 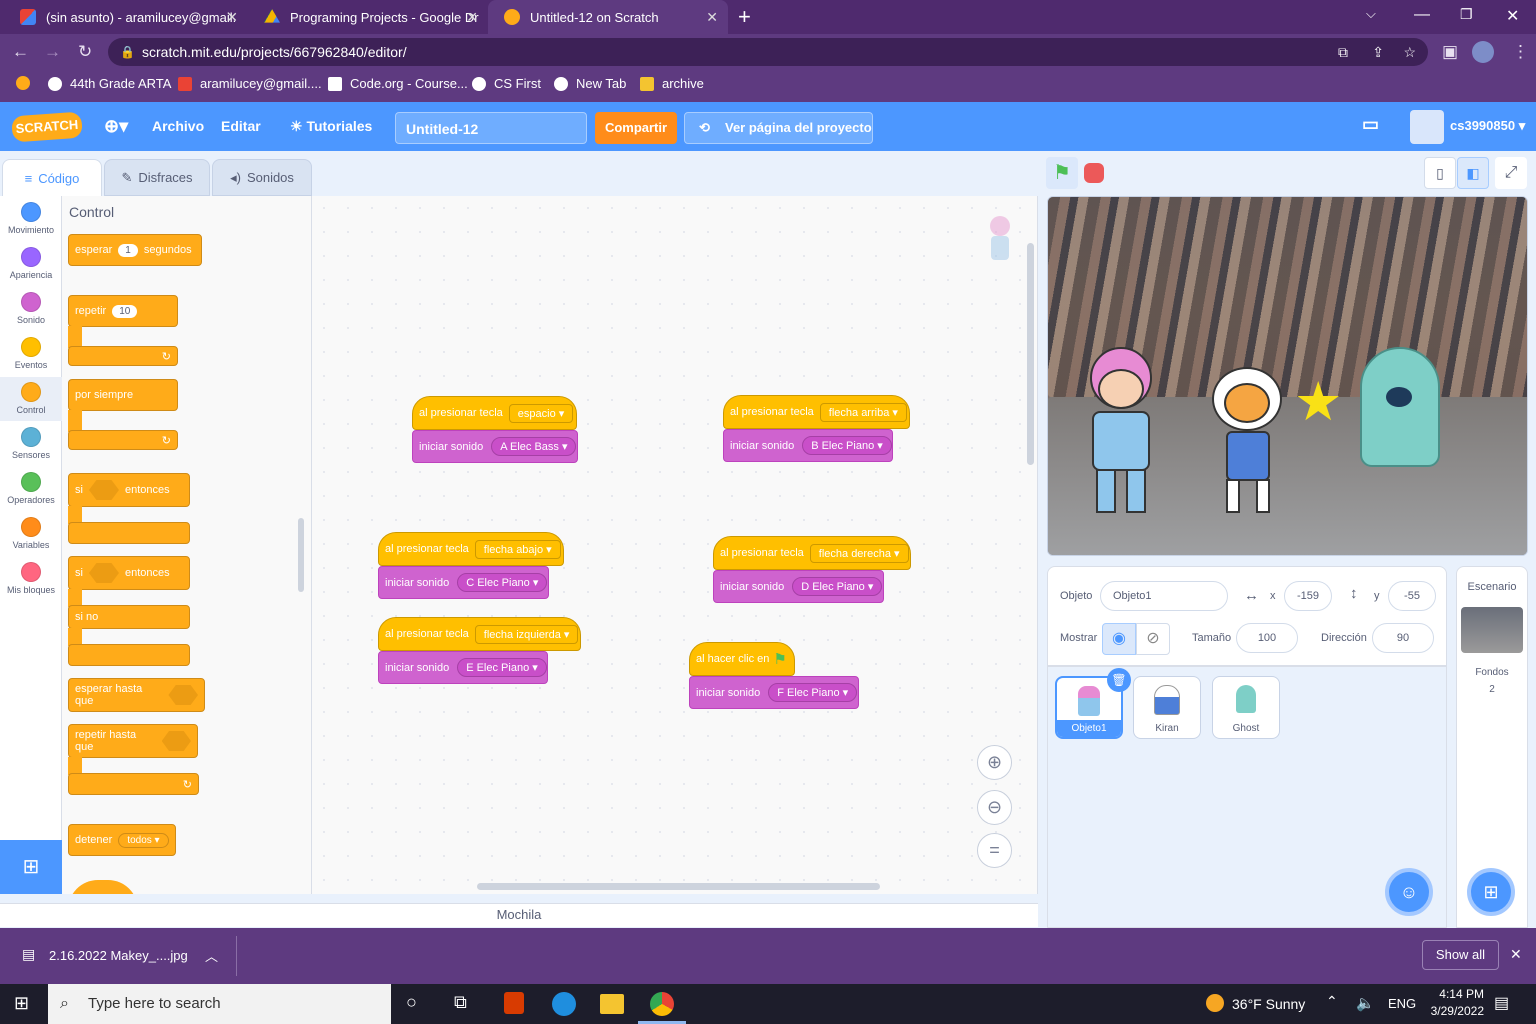 What do you see at coordinates (21, 1003) in the screenshot?
I see `windows-start-icon: ⊞` at bounding box center [21, 1003].